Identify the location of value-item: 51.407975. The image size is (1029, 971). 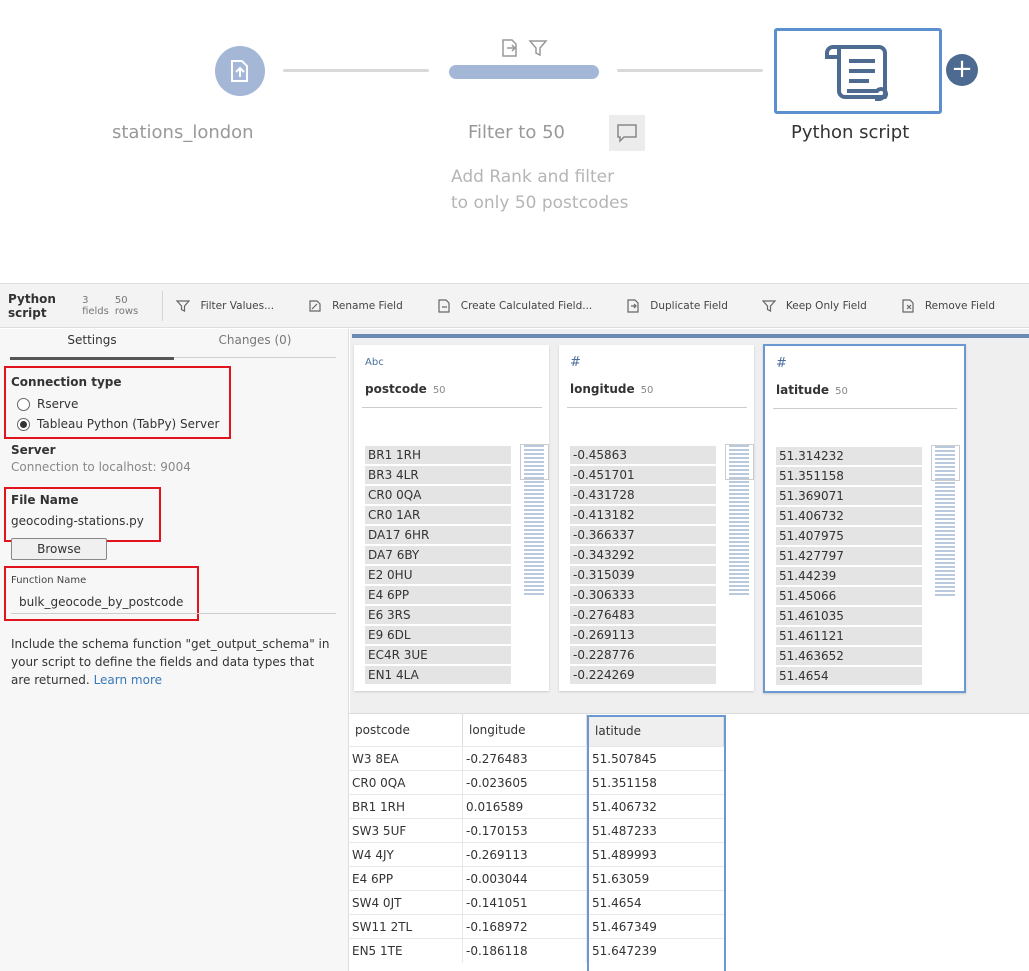
(849, 536).